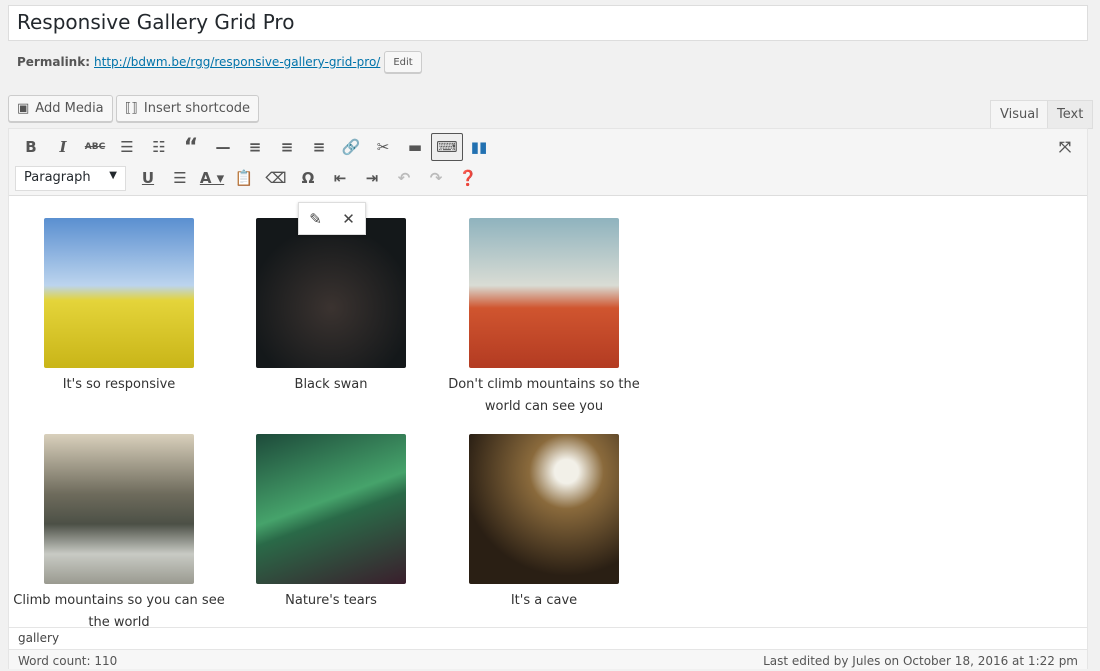  I want to click on link-icon: 🔗, so click(351, 147).